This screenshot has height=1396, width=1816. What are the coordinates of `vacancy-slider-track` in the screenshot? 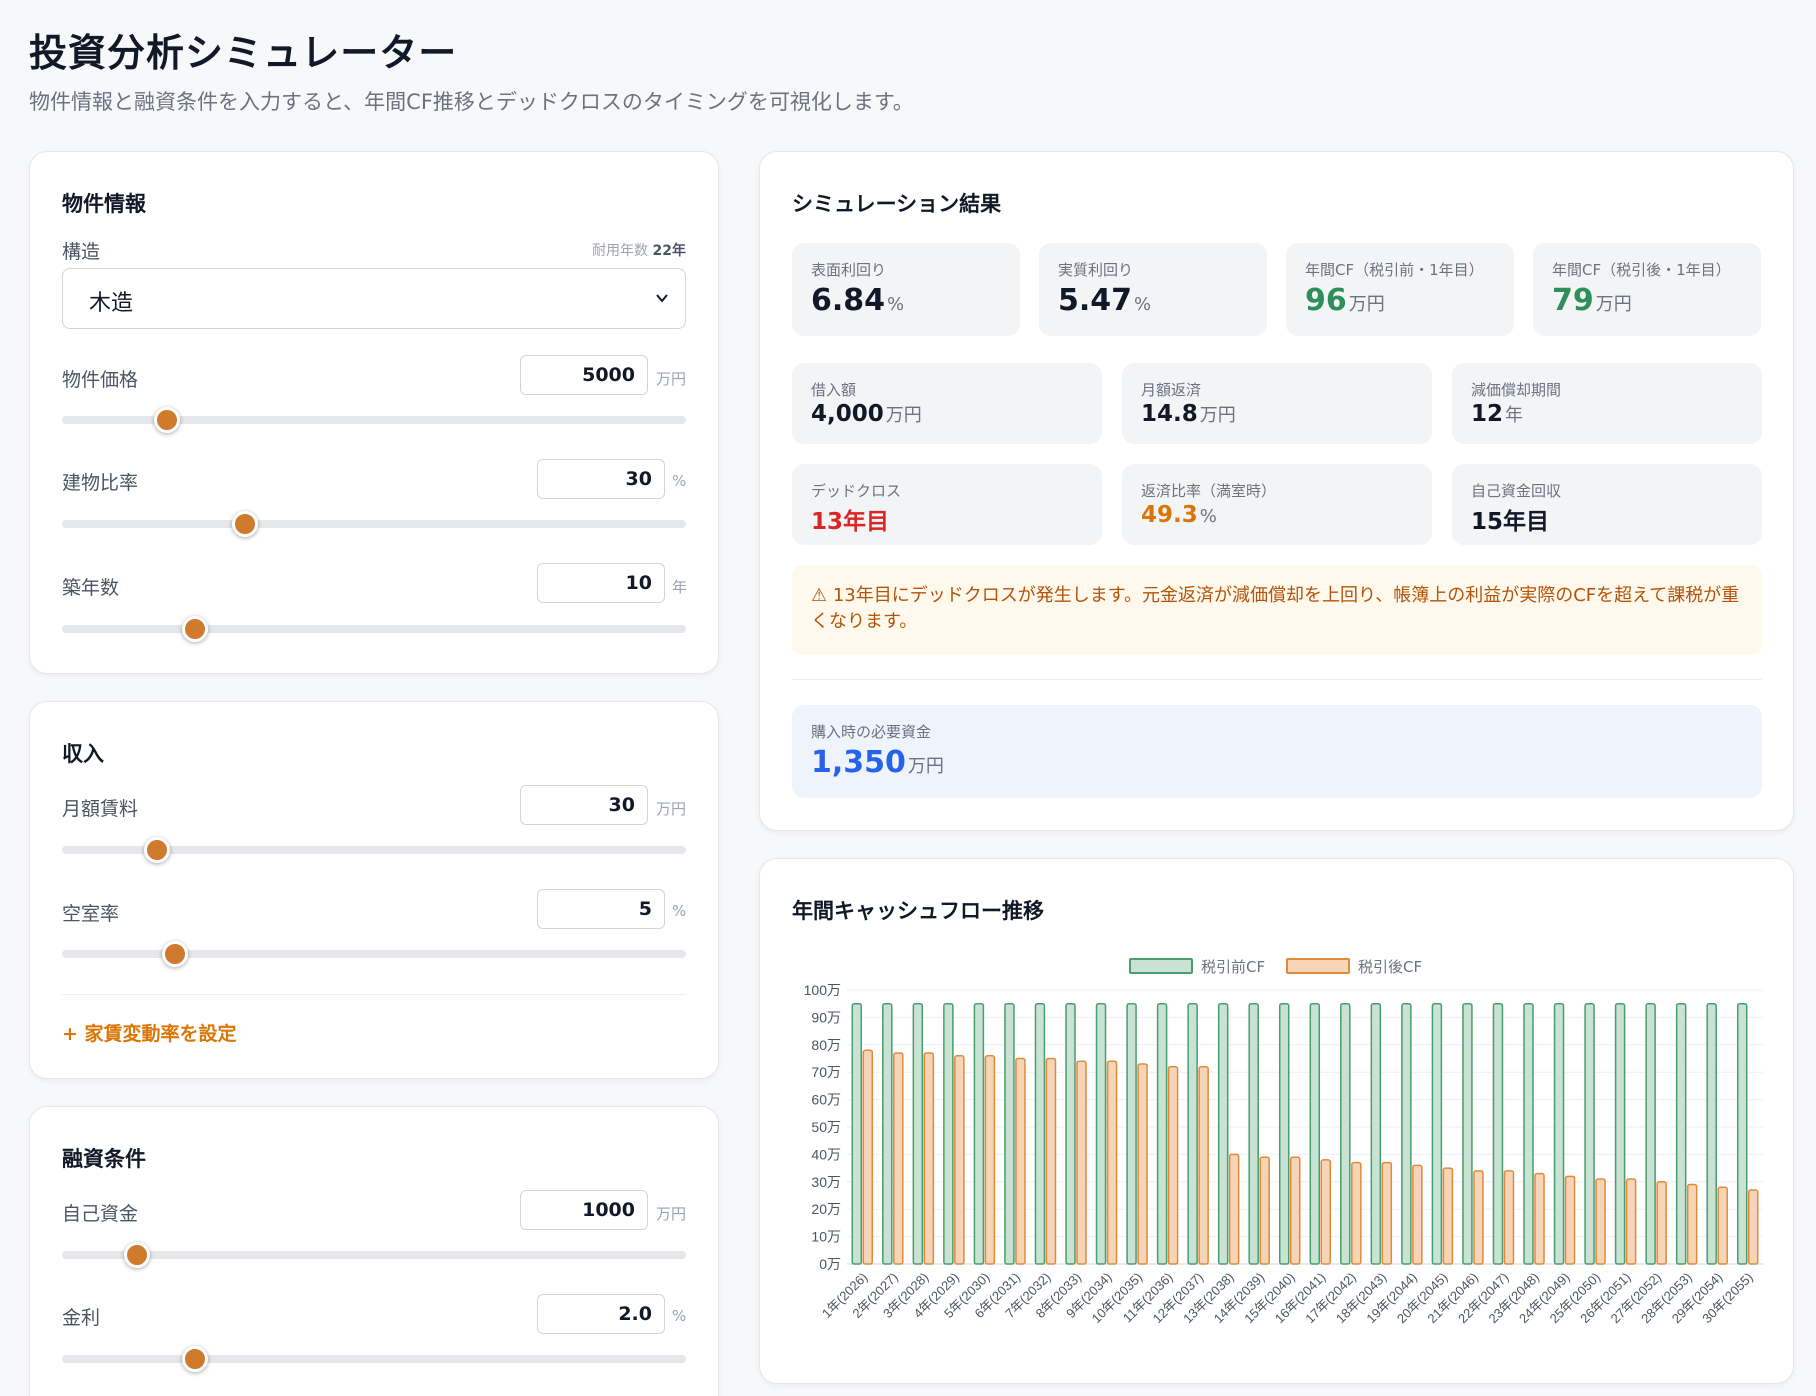 It's located at (374, 954).